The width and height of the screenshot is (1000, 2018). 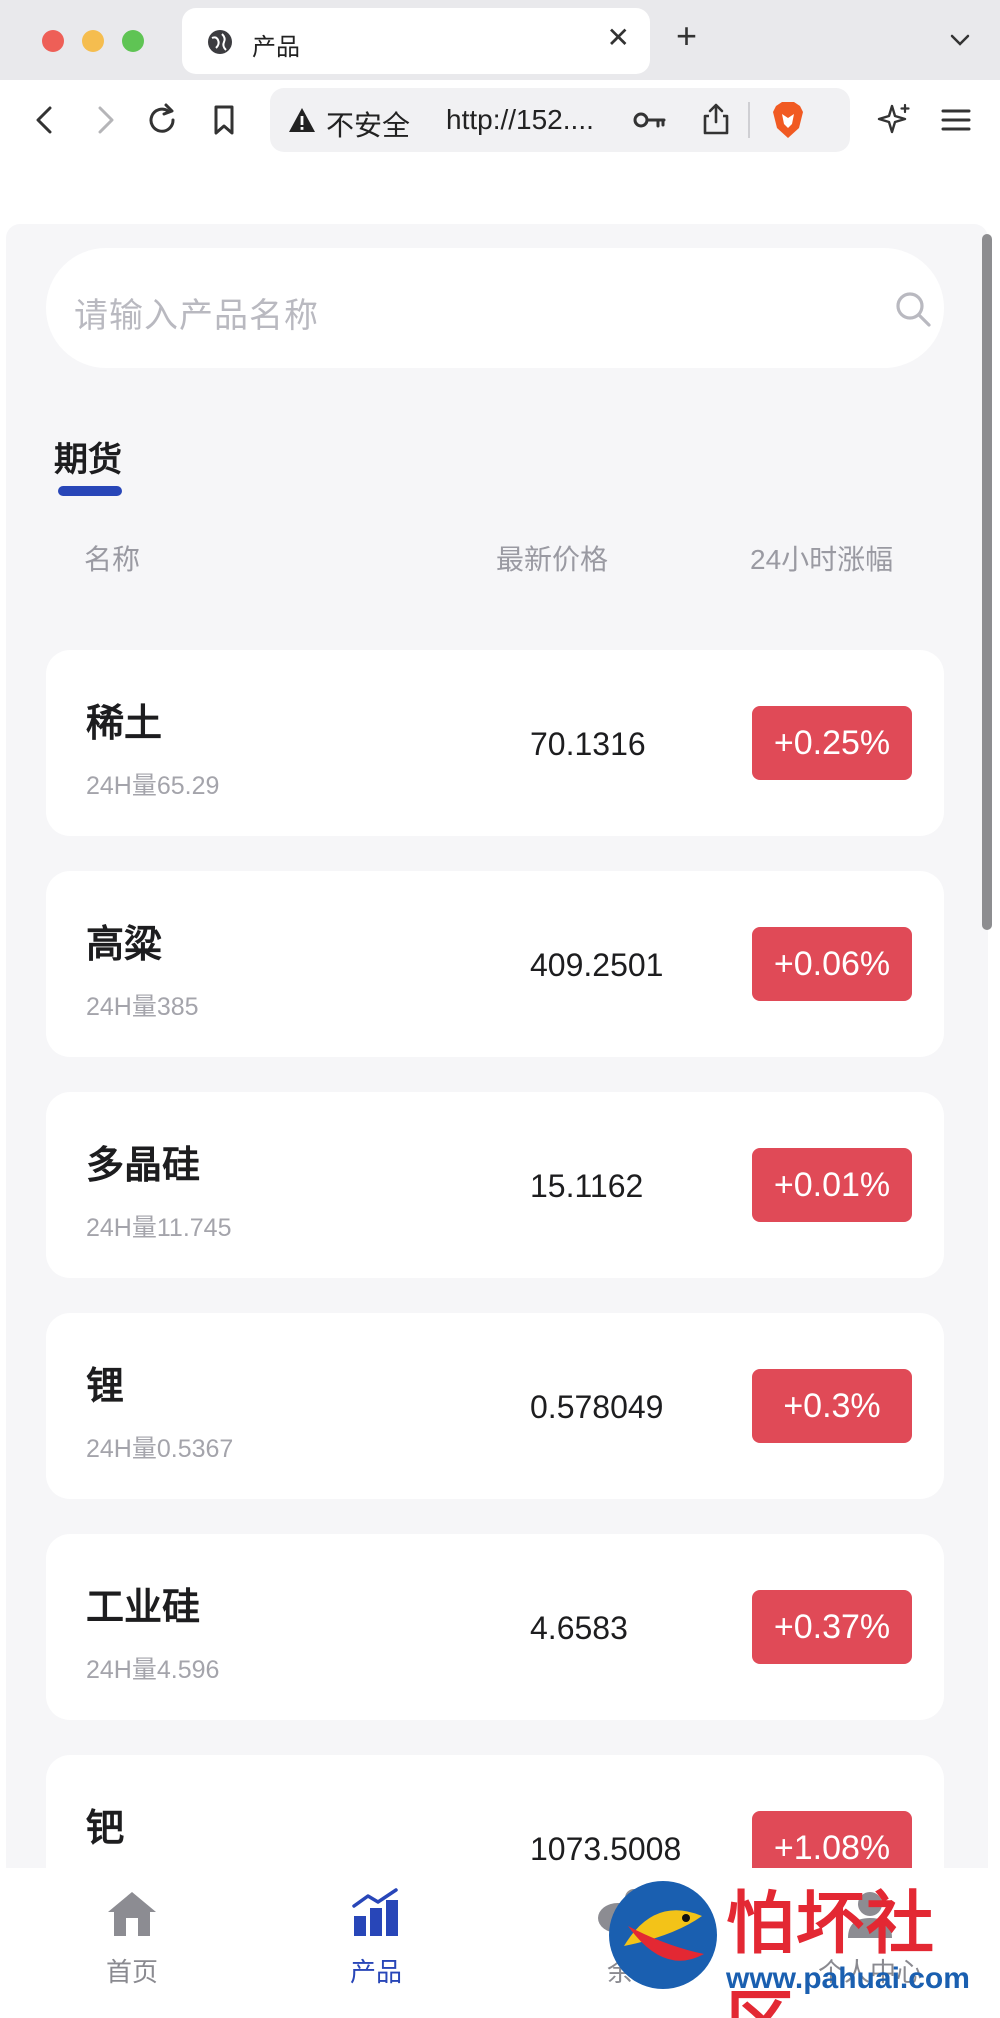 What do you see at coordinates (160, 1449) in the screenshot?
I see `product-volume: 24H量0.5367` at bounding box center [160, 1449].